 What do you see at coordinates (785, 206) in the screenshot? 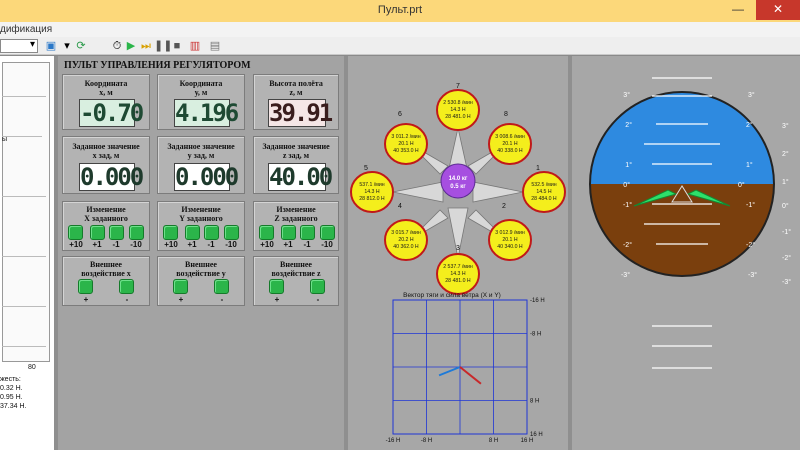
I see `roll-label-3: 0°` at bounding box center [785, 206].